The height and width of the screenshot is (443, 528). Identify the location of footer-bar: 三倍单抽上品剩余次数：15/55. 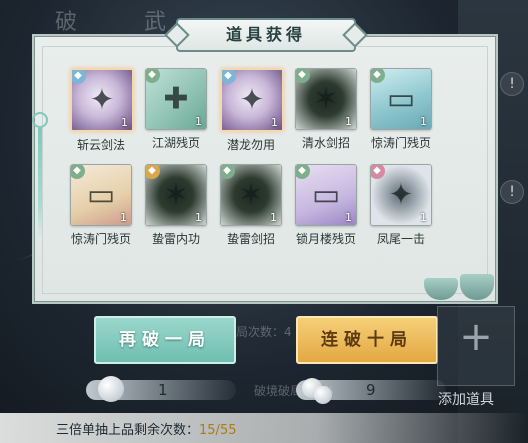
(264, 428).